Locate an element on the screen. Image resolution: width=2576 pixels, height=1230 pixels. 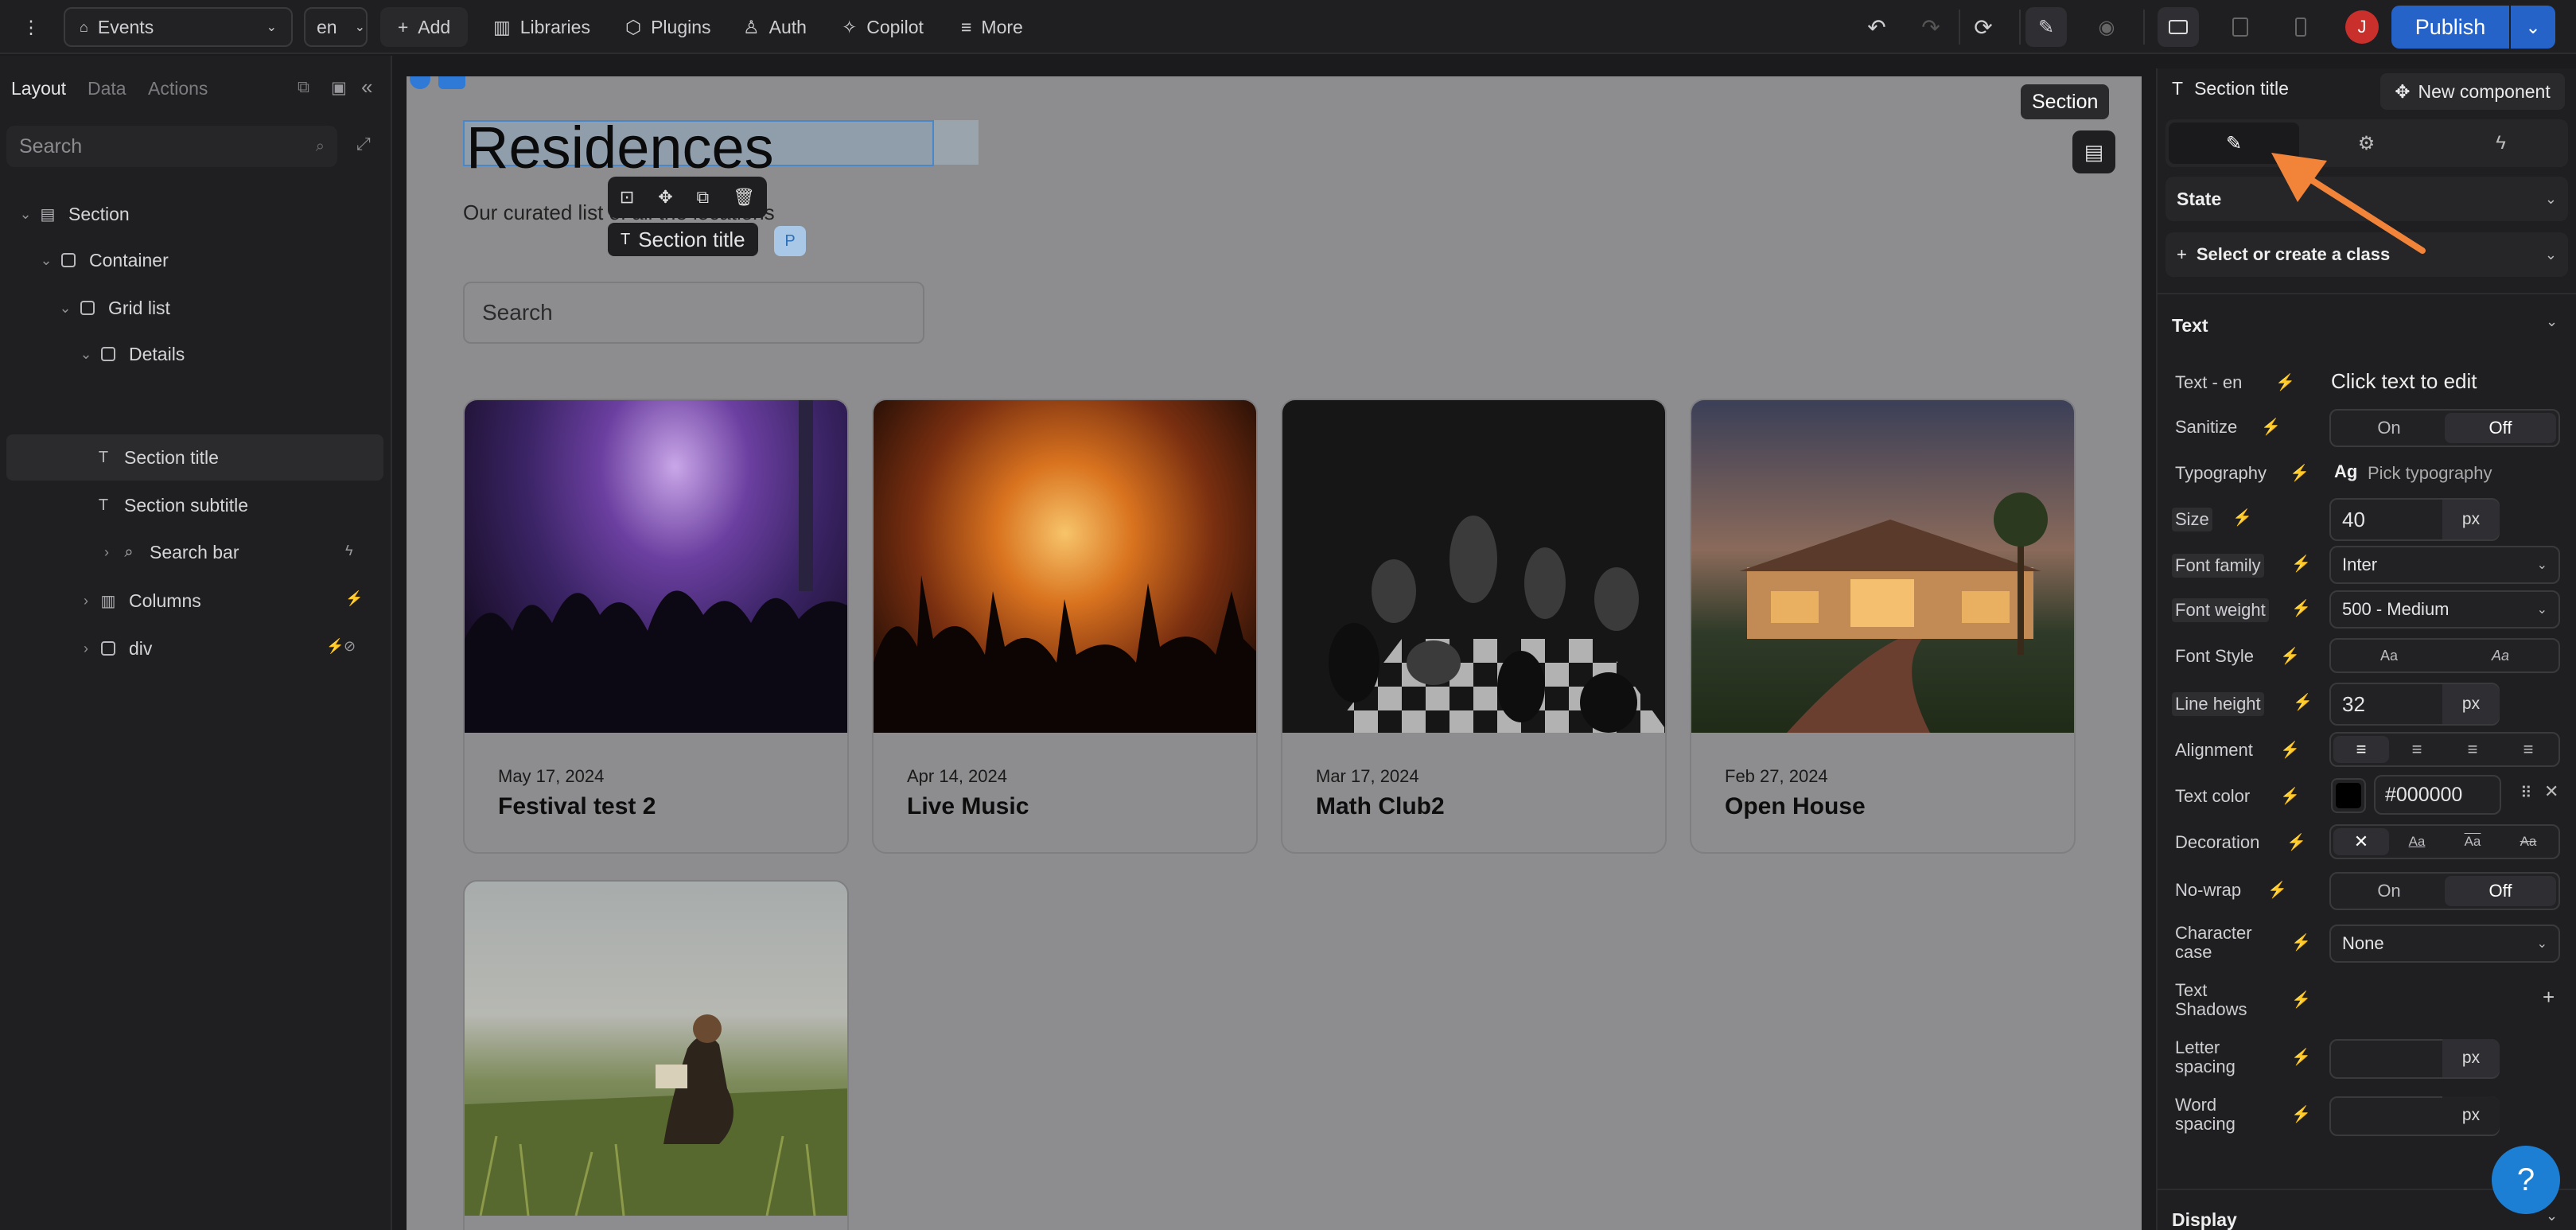
display-section-title: Display is located at coordinates (2205, 1219).